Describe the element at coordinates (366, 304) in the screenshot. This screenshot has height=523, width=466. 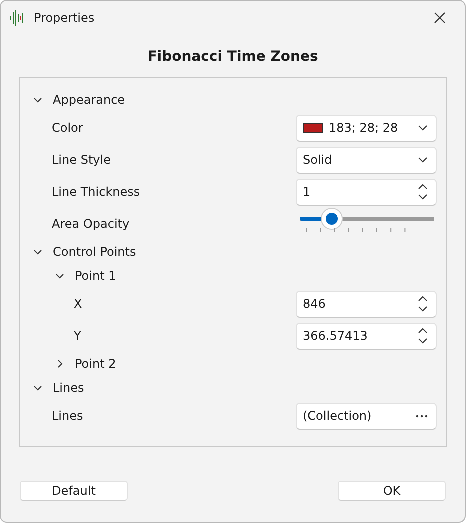
I see `spin-field: 846` at that location.